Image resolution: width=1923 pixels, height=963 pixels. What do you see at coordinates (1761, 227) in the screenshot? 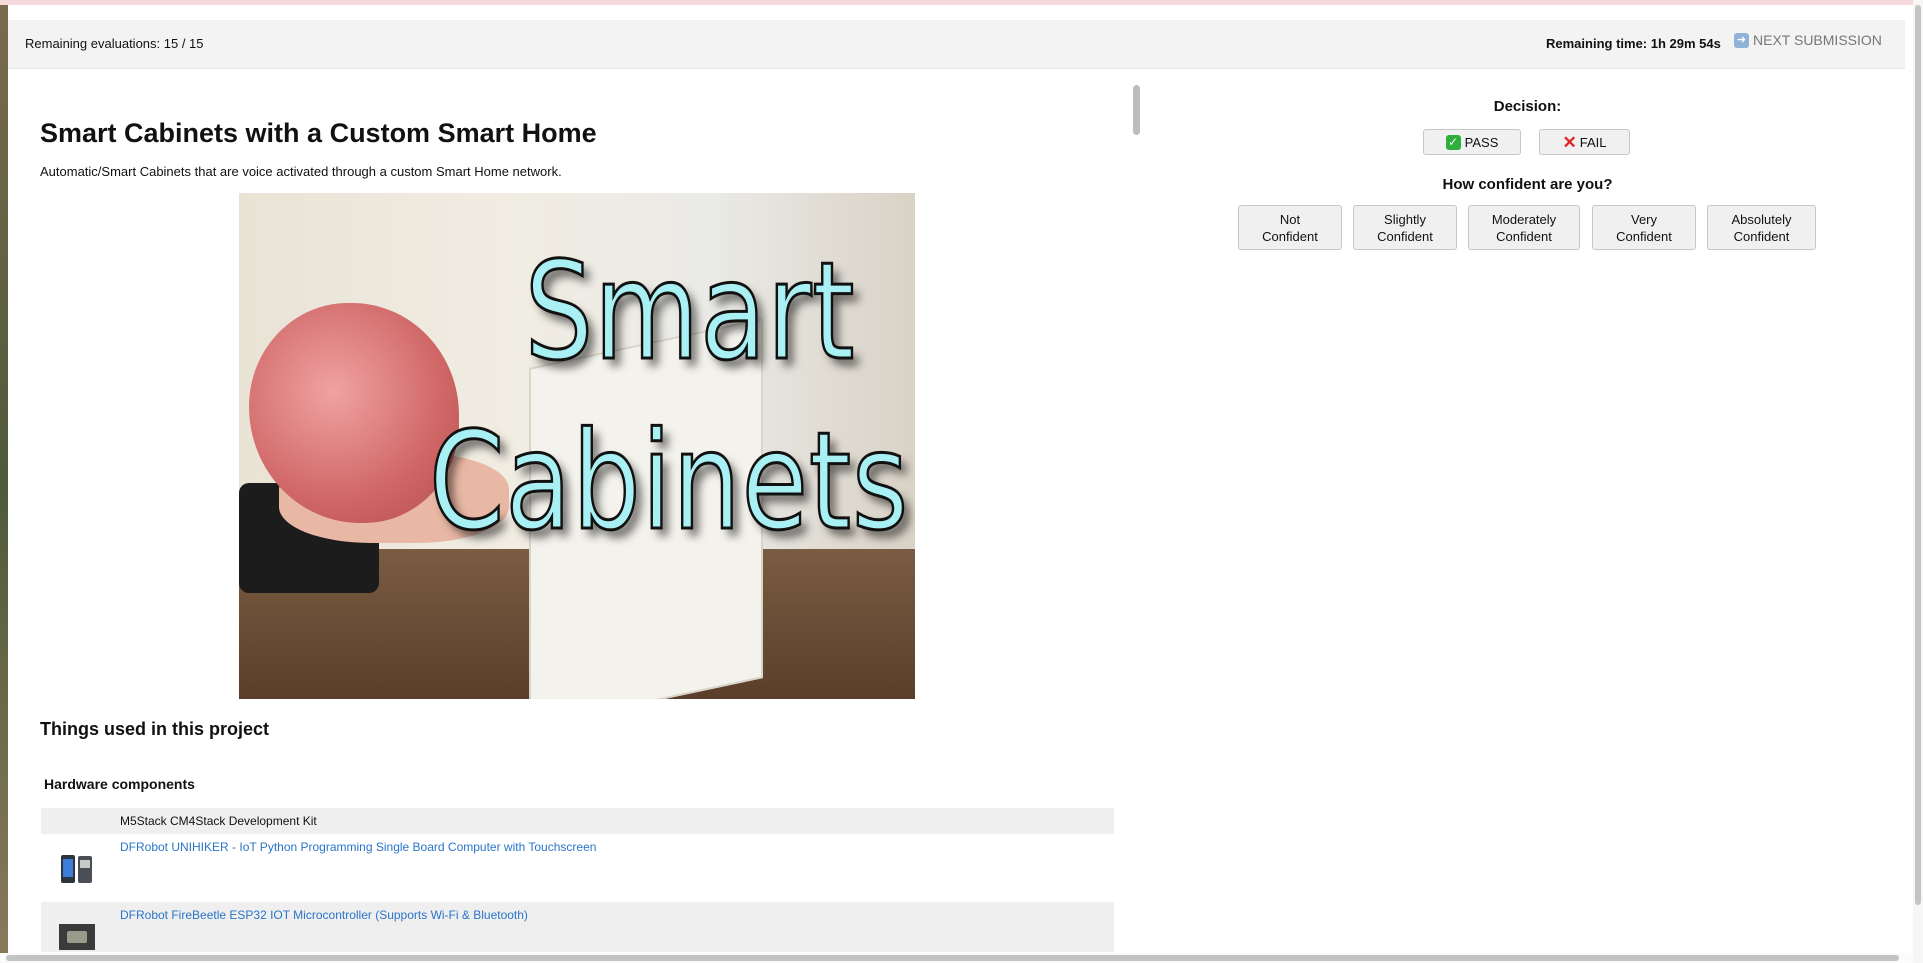
I see `absolutely-confident-button: Absolutely Confident` at bounding box center [1761, 227].